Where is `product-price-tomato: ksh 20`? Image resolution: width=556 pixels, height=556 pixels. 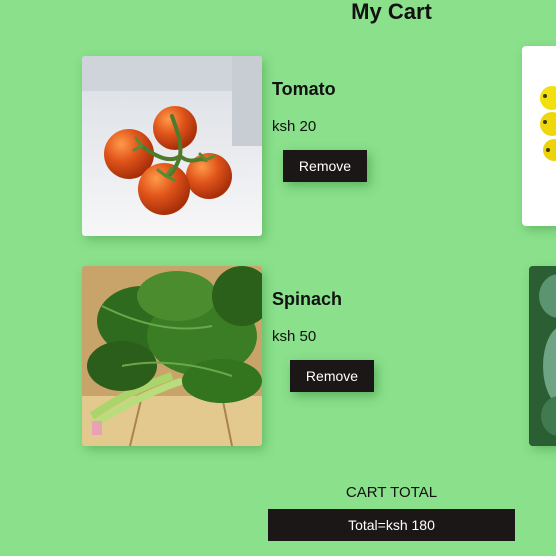
product-price-tomato: ksh 20 is located at coordinates (294, 126).